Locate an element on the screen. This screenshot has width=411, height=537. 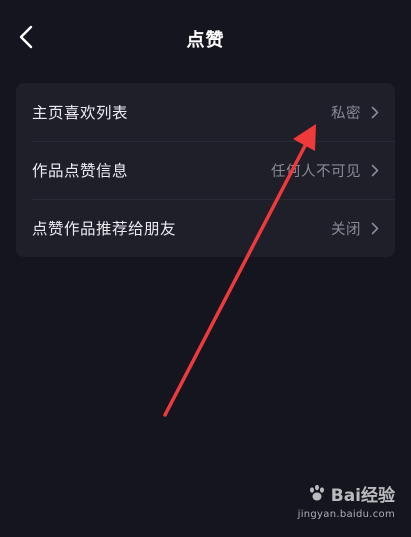
setting-row-work-like-info: 作品点赞信息 任何人不可见 is located at coordinates (205, 170).